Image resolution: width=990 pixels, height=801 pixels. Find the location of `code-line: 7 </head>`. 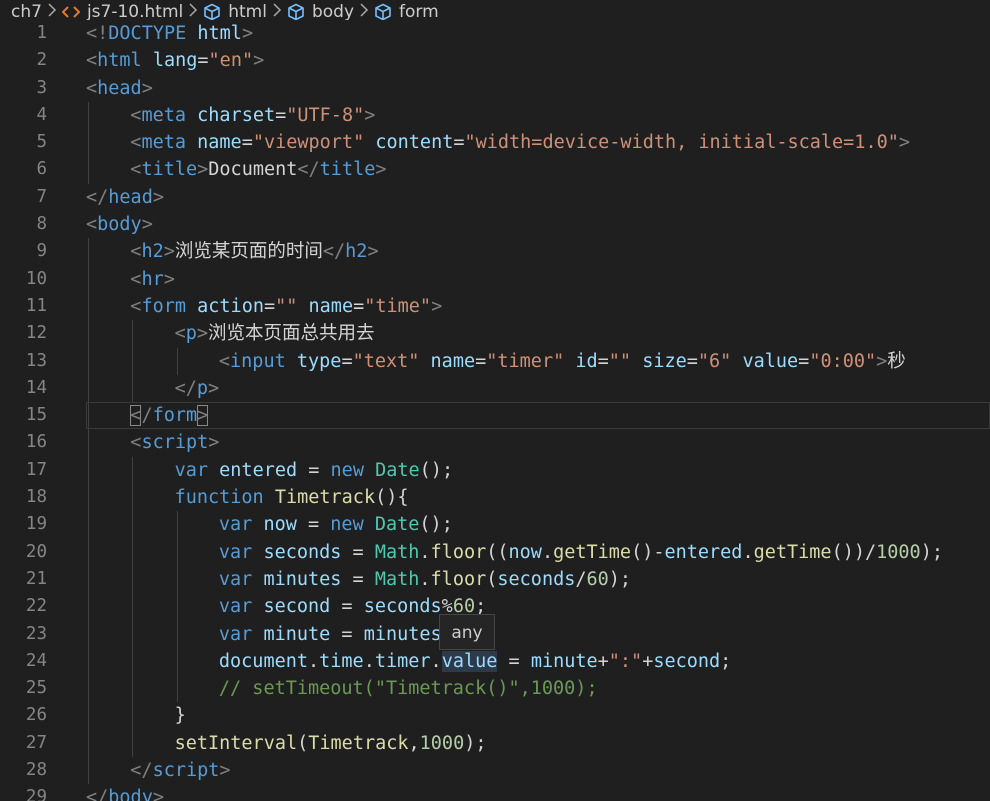

code-line: 7 </head> is located at coordinates (495, 197).